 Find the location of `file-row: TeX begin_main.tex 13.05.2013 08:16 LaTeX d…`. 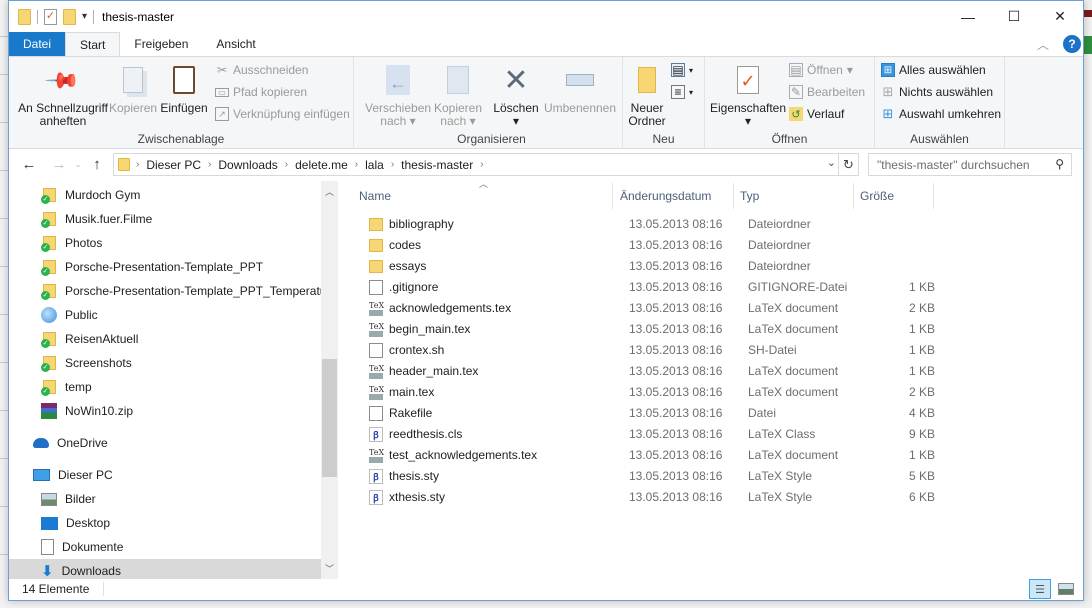

file-row: TeX begin_main.tex 13.05.2013 08:16 LaTeX d… is located at coordinates (649, 329).